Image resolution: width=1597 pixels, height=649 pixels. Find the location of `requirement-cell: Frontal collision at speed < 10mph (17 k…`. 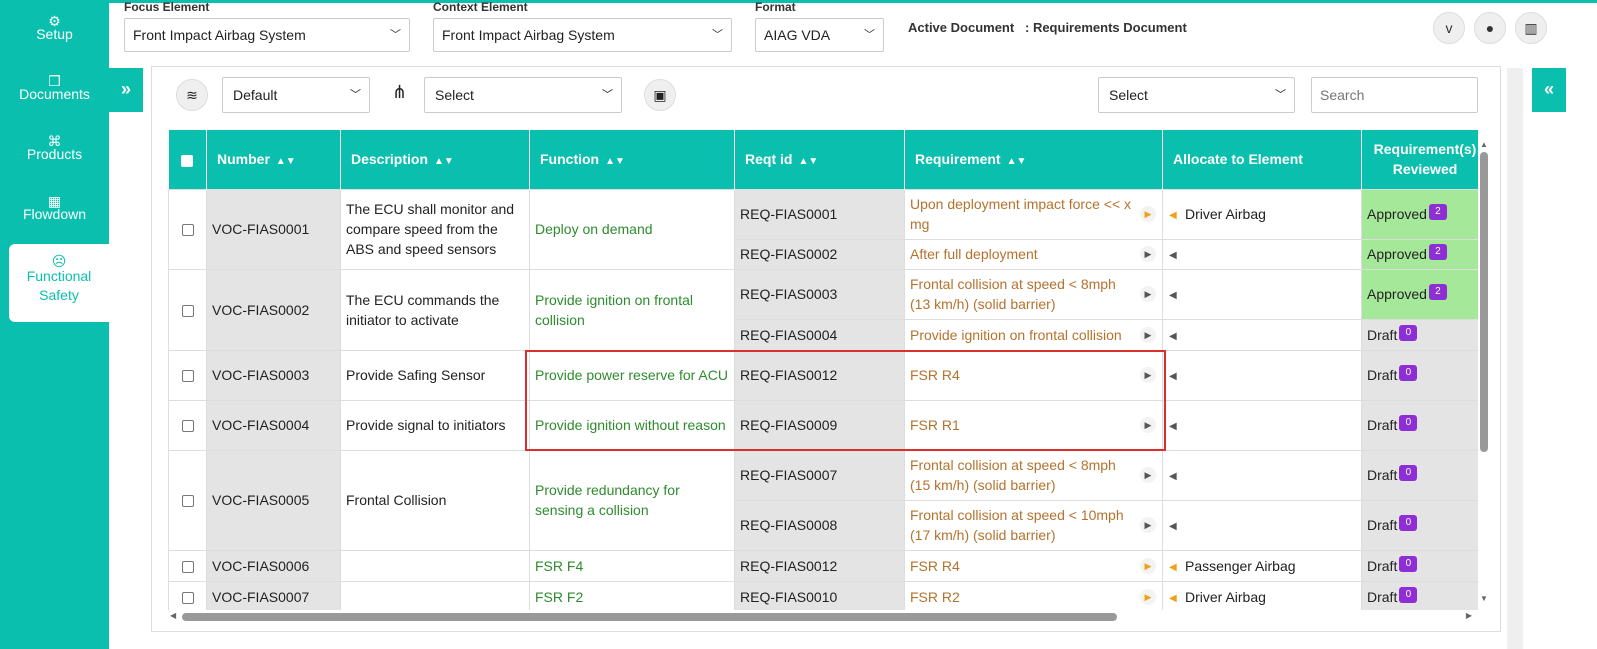

requirement-cell: Frontal collision at speed < 10mph (17 k… is located at coordinates (1033, 525).